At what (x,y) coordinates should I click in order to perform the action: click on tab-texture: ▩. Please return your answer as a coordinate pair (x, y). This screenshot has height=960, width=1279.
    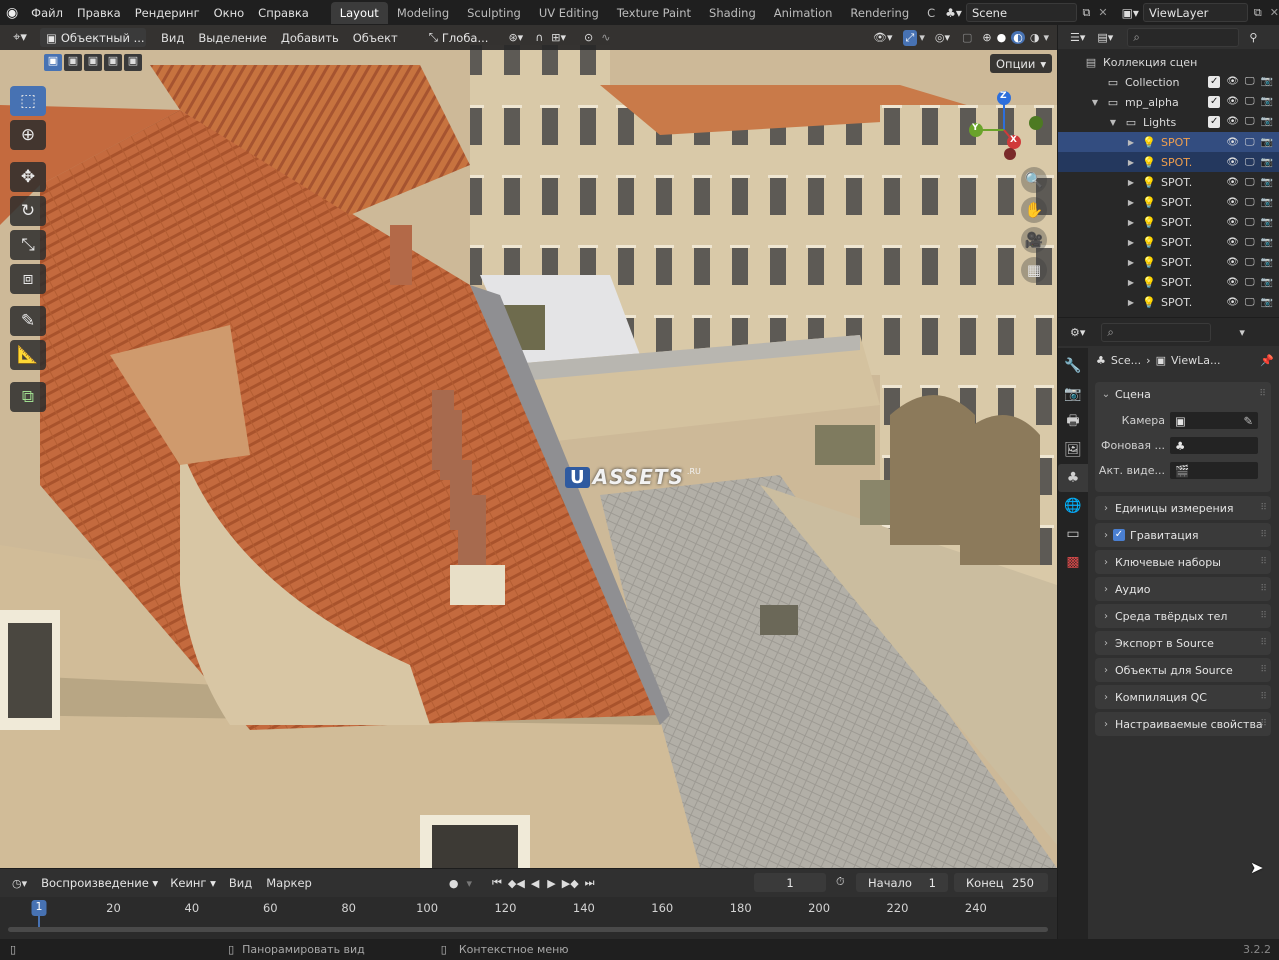
    Looking at the image, I should click on (1073, 562).